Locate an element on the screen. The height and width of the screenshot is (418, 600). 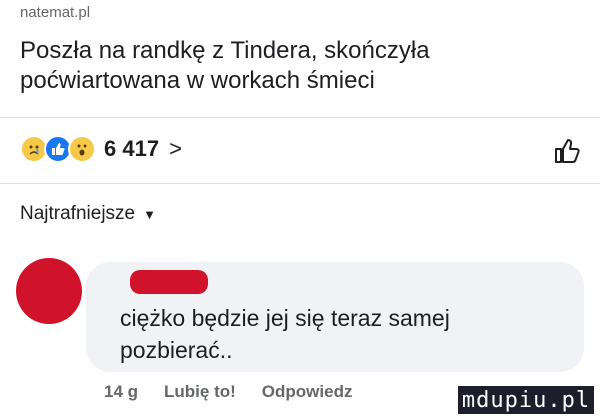
like-button is located at coordinates (567, 151).